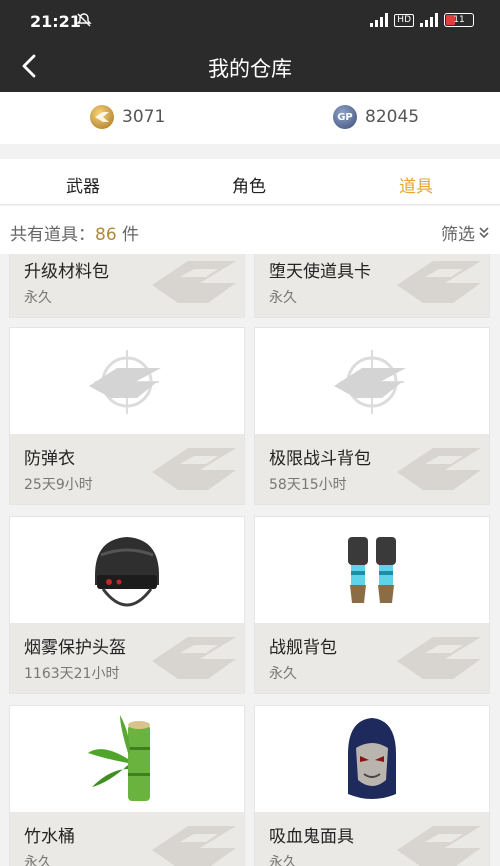 This screenshot has height=866, width=500. Describe the element at coordinates (250, 69) in the screenshot. I see `page-title: 我的仓库` at that location.